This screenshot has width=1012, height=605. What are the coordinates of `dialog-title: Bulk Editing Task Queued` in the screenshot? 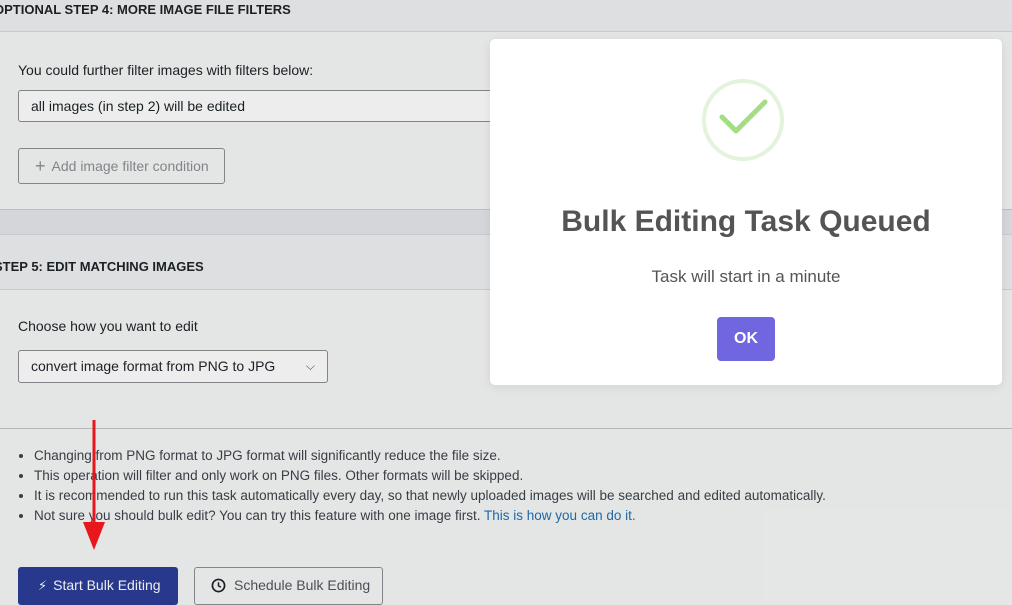 It's located at (746, 221).